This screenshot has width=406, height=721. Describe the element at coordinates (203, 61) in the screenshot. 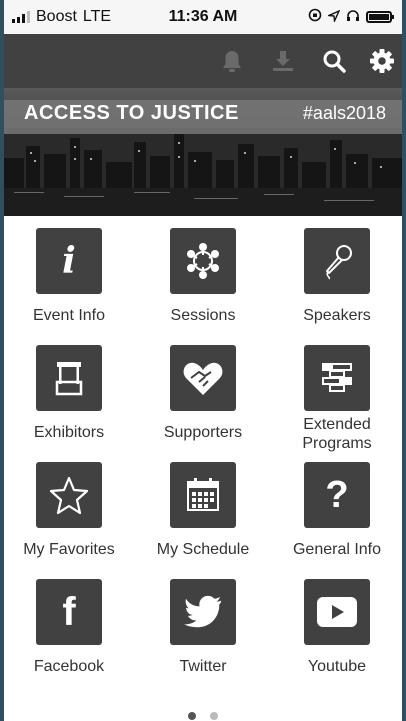

I see `top-toolbar` at that location.